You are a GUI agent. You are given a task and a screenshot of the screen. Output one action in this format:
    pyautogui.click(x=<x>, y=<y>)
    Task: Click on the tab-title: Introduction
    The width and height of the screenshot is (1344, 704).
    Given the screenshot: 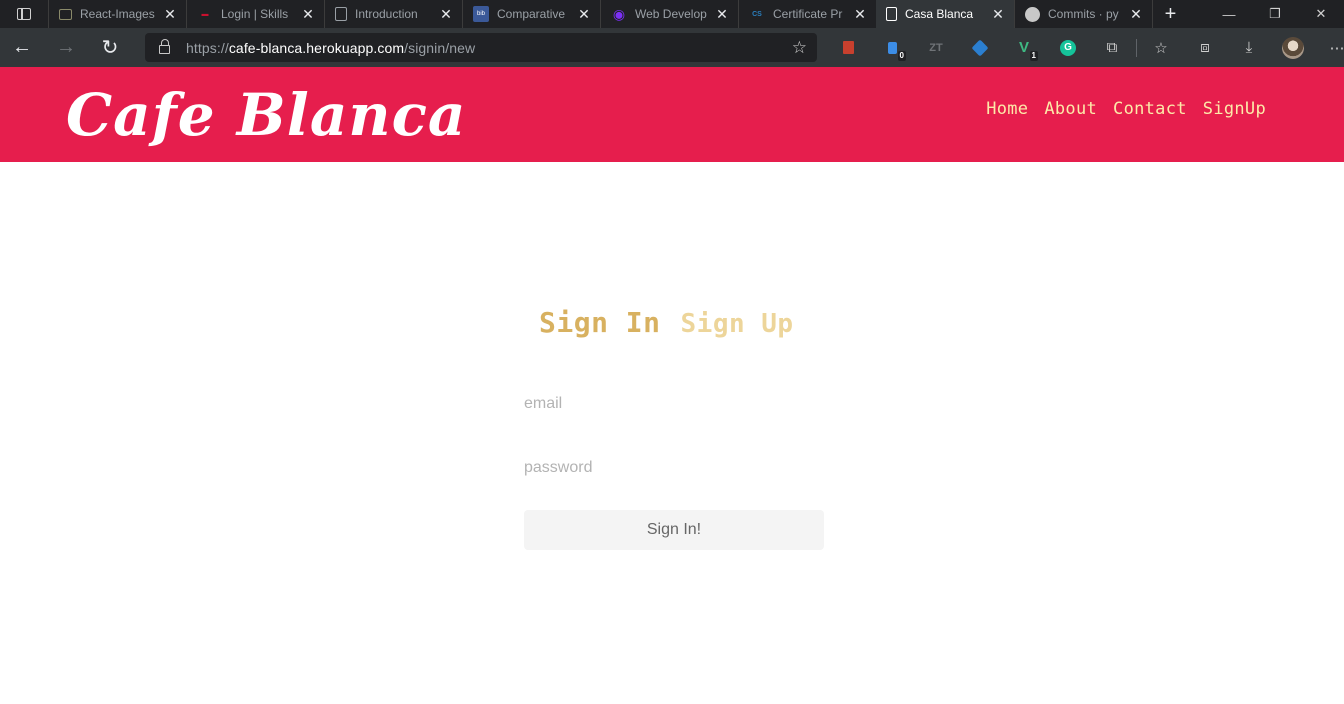 What is the action you would take?
    pyautogui.click(x=386, y=14)
    